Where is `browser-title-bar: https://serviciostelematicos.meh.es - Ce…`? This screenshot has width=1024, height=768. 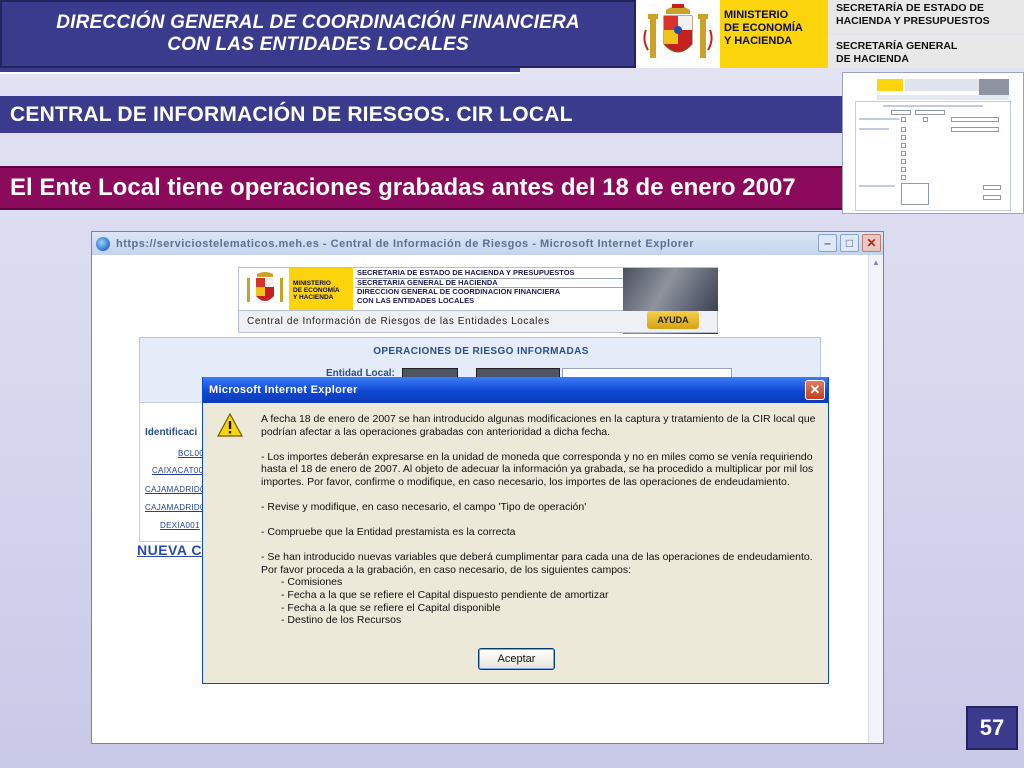
browser-title-bar: https://serviciostelematicos.meh.es - Ce… is located at coordinates (487, 243).